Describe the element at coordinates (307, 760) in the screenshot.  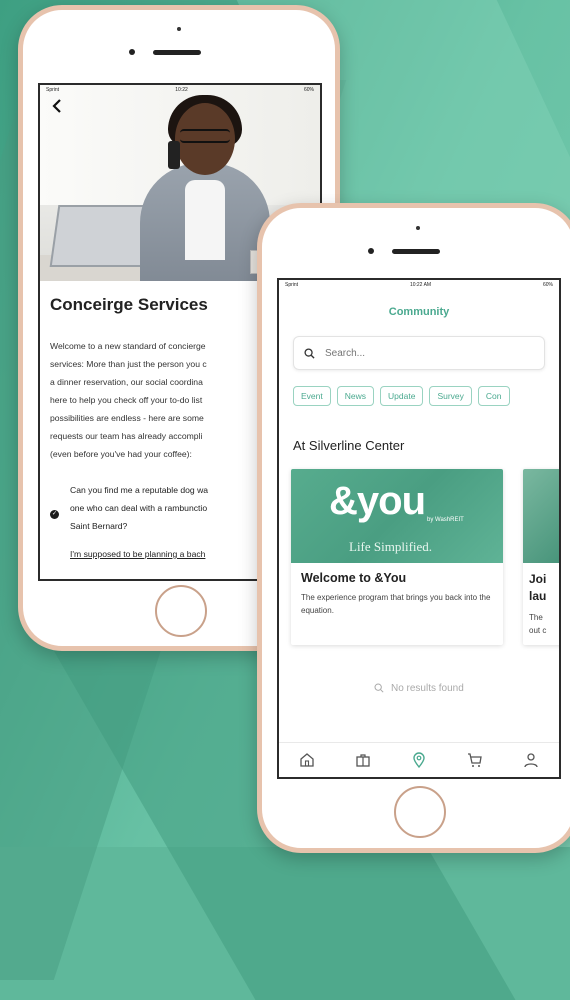
I see `home-icon` at that location.